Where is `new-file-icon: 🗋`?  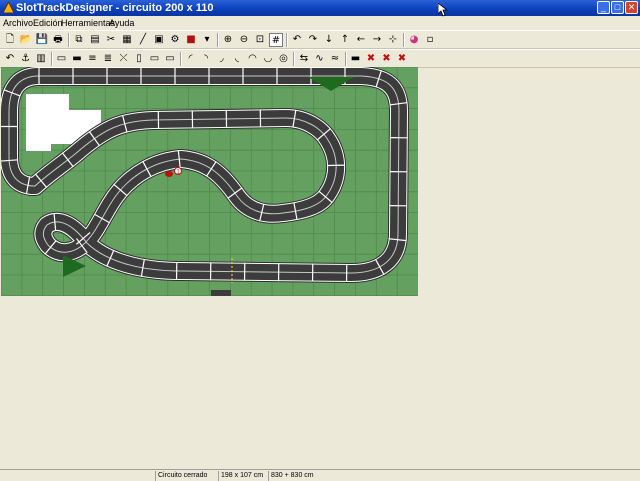 new-file-icon: 🗋 is located at coordinates (10, 40).